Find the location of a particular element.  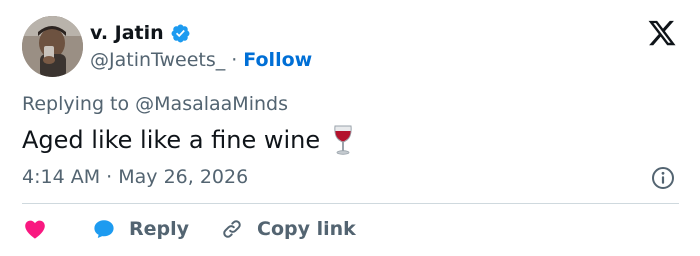

x-logo-icon is located at coordinates (662, 33).